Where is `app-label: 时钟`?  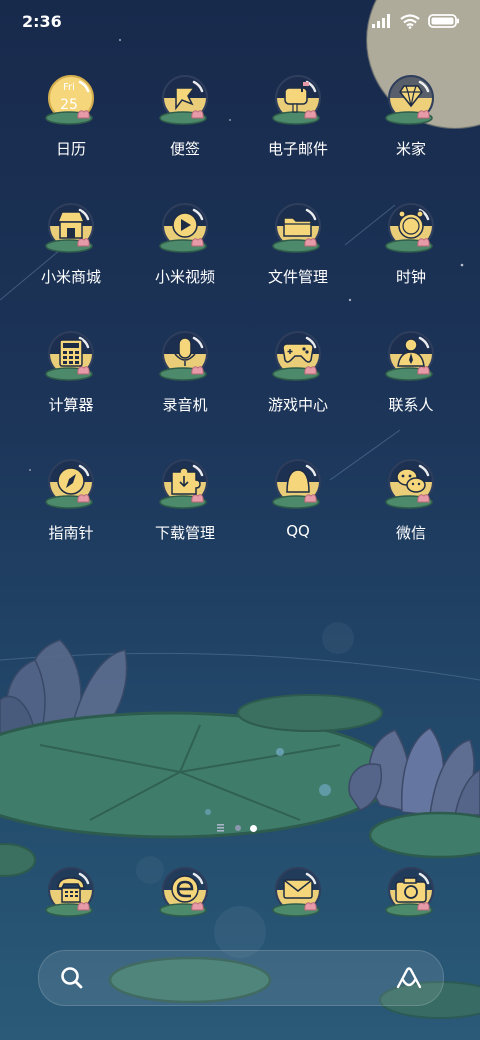 app-label: 时钟 is located at coordinates (410, 277).